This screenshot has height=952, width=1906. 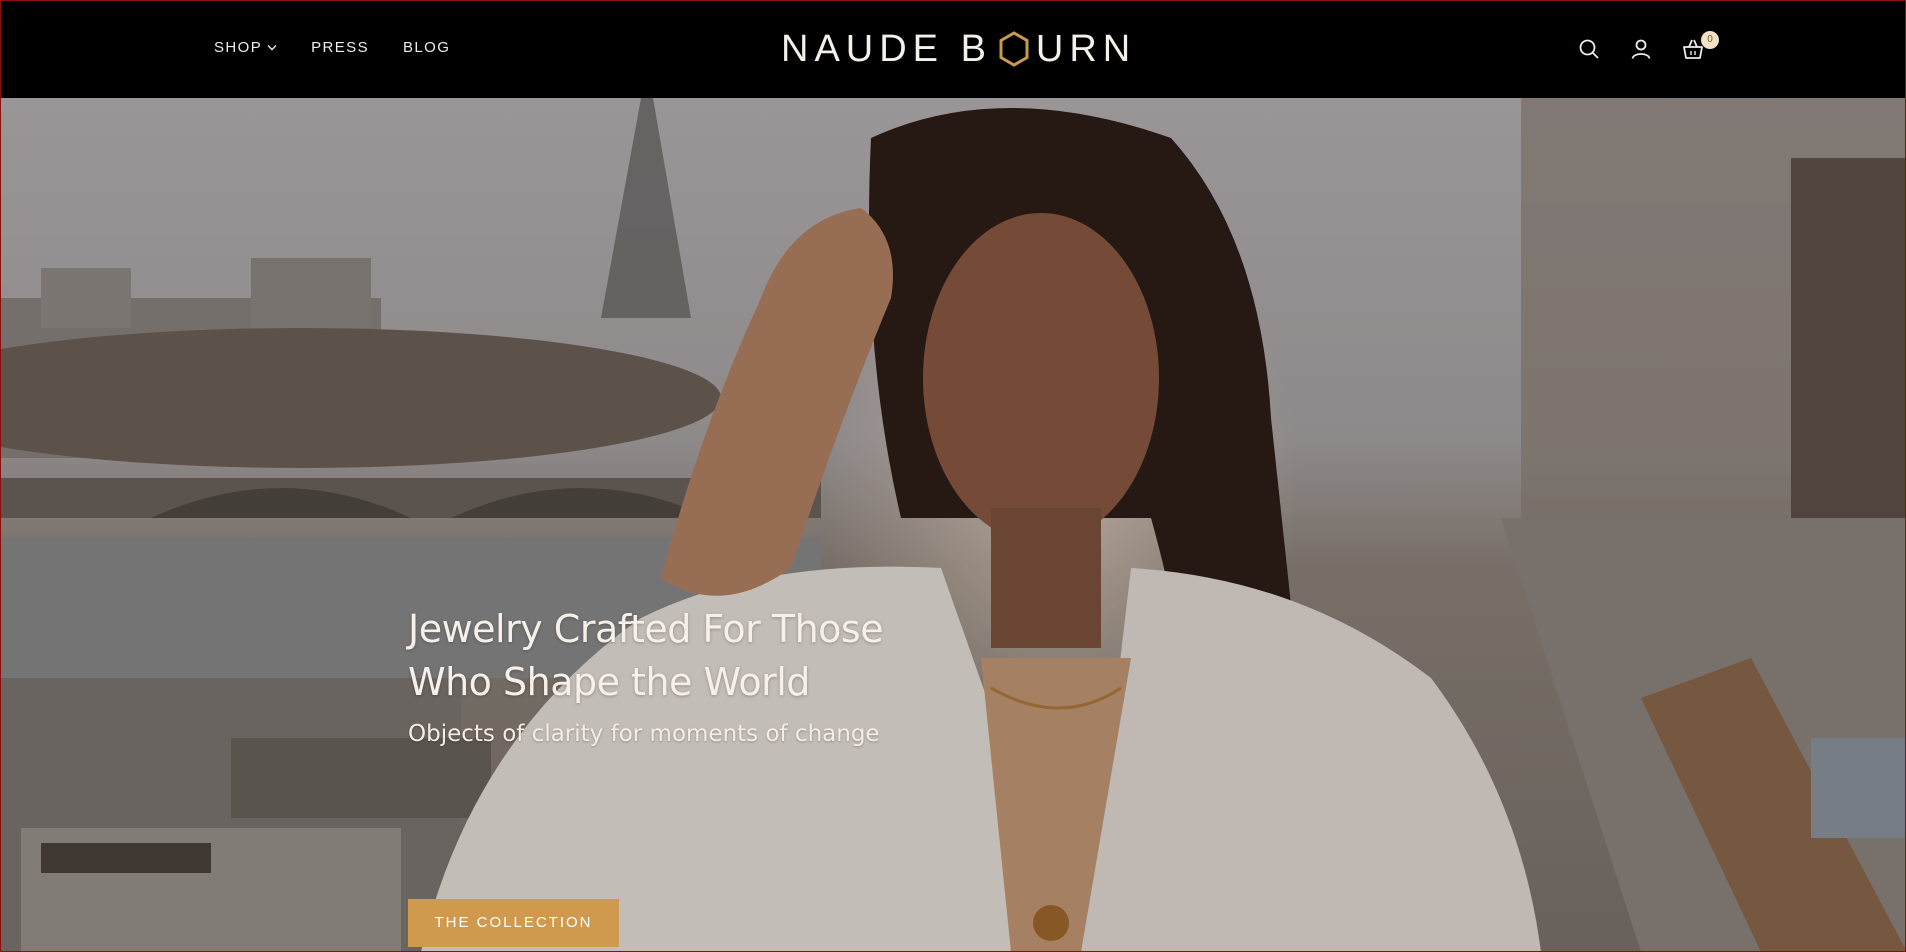 I want to click on brand-logo: NAUDE B URN, so click(x=959, y=48).